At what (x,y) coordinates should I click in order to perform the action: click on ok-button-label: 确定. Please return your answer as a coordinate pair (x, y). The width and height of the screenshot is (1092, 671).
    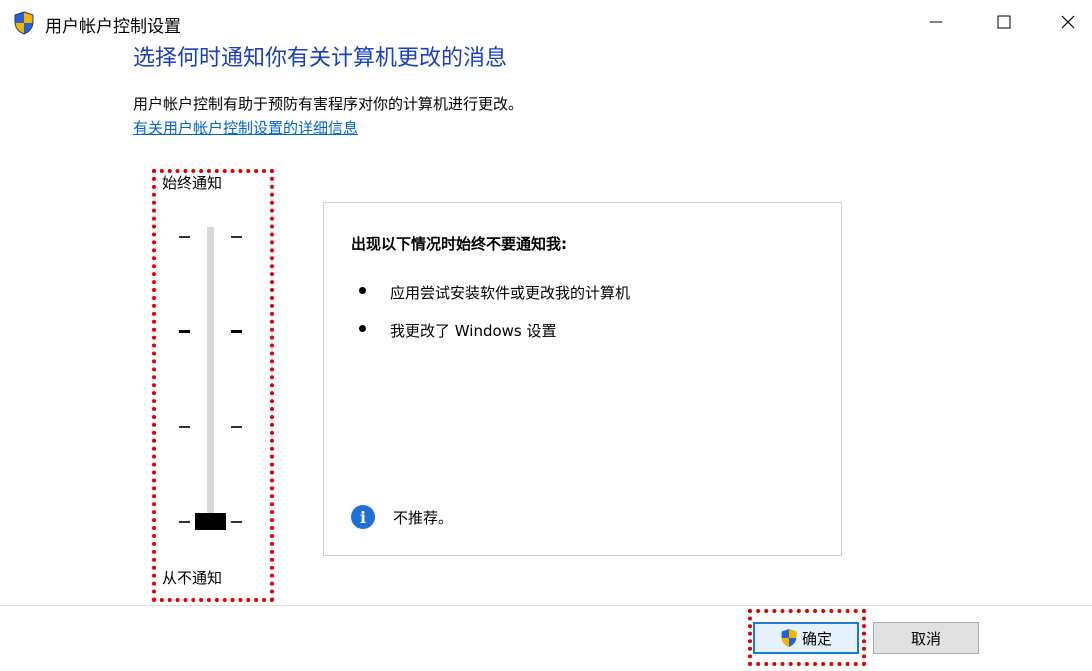
    Looking at the image, I should click on (816, 638).